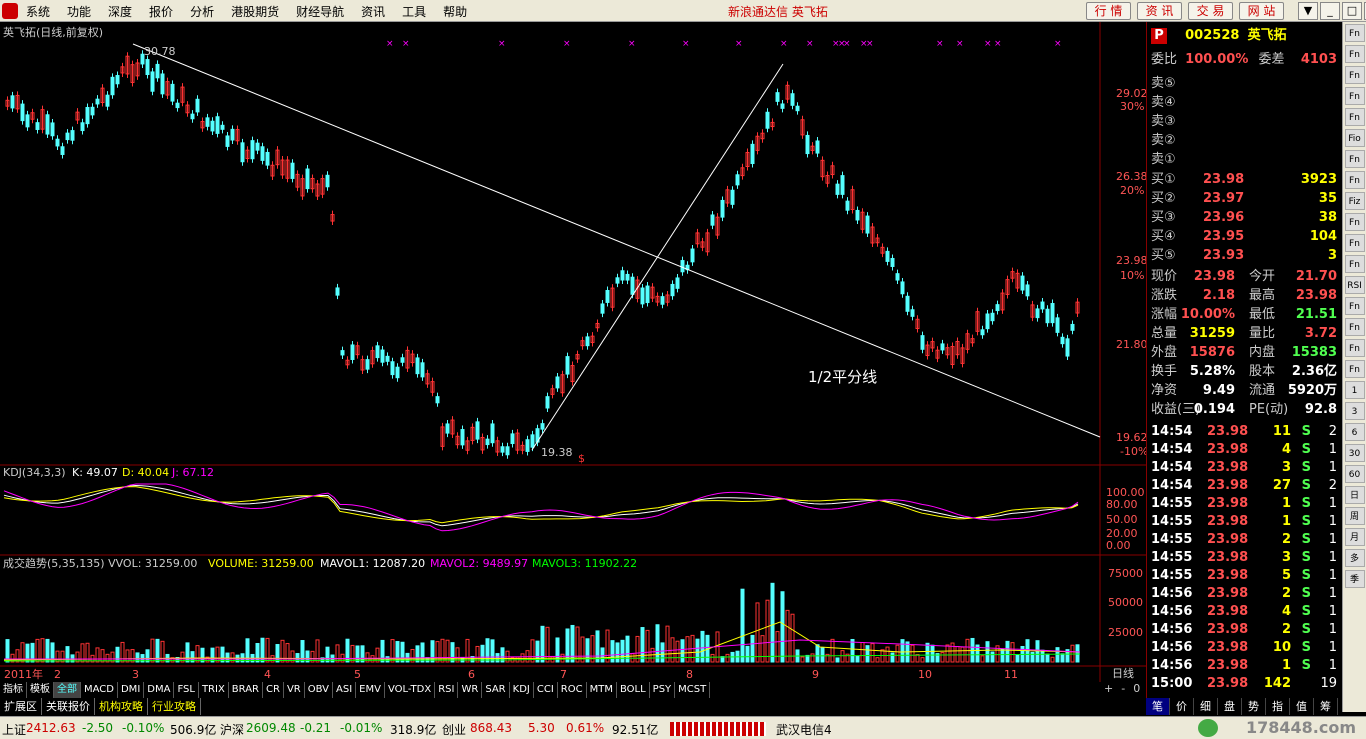 The width and height of the screenshot is (1366, 739). What do you see at coordinates (455, 11) in the screenshot?
I see `menu-item: 帮助` at bounding box center [455, 11].